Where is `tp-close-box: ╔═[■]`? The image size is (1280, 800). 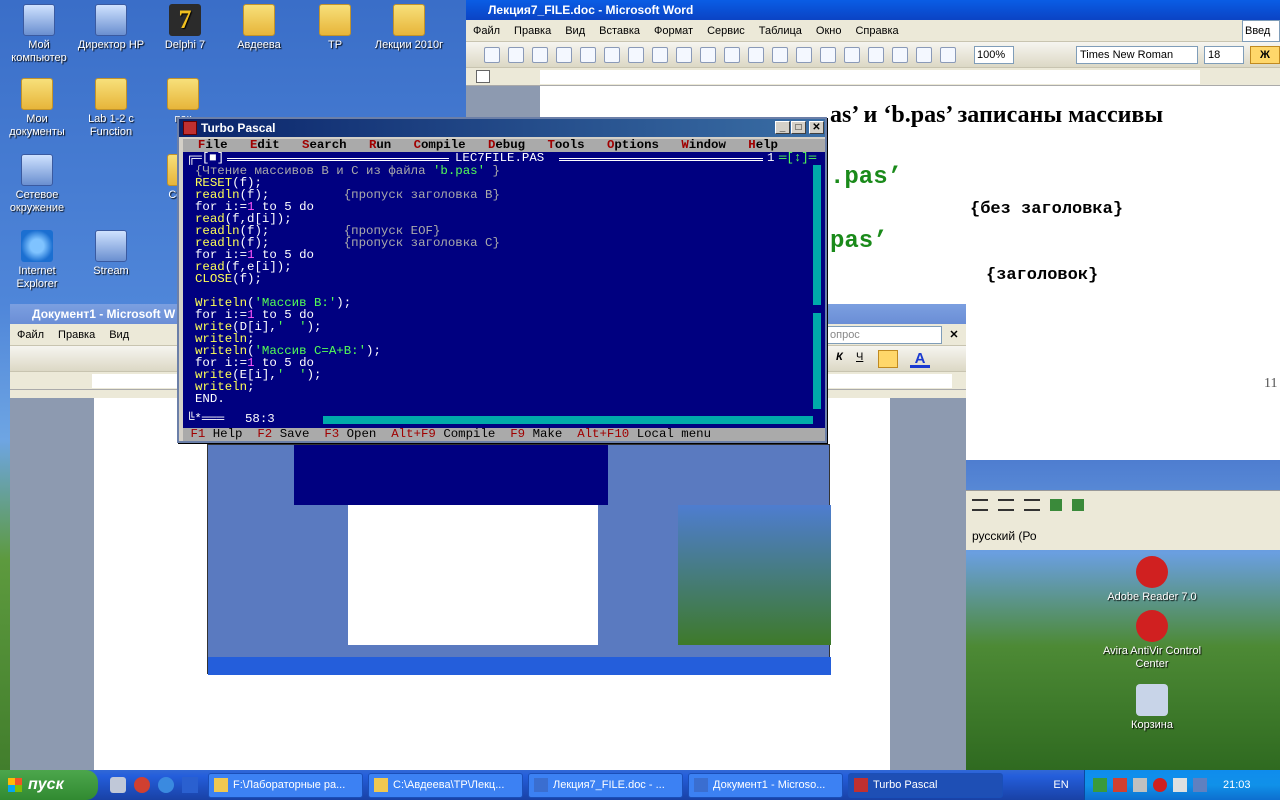
tp-close-box: ╔═[■] is located at coordinates (205, 158).